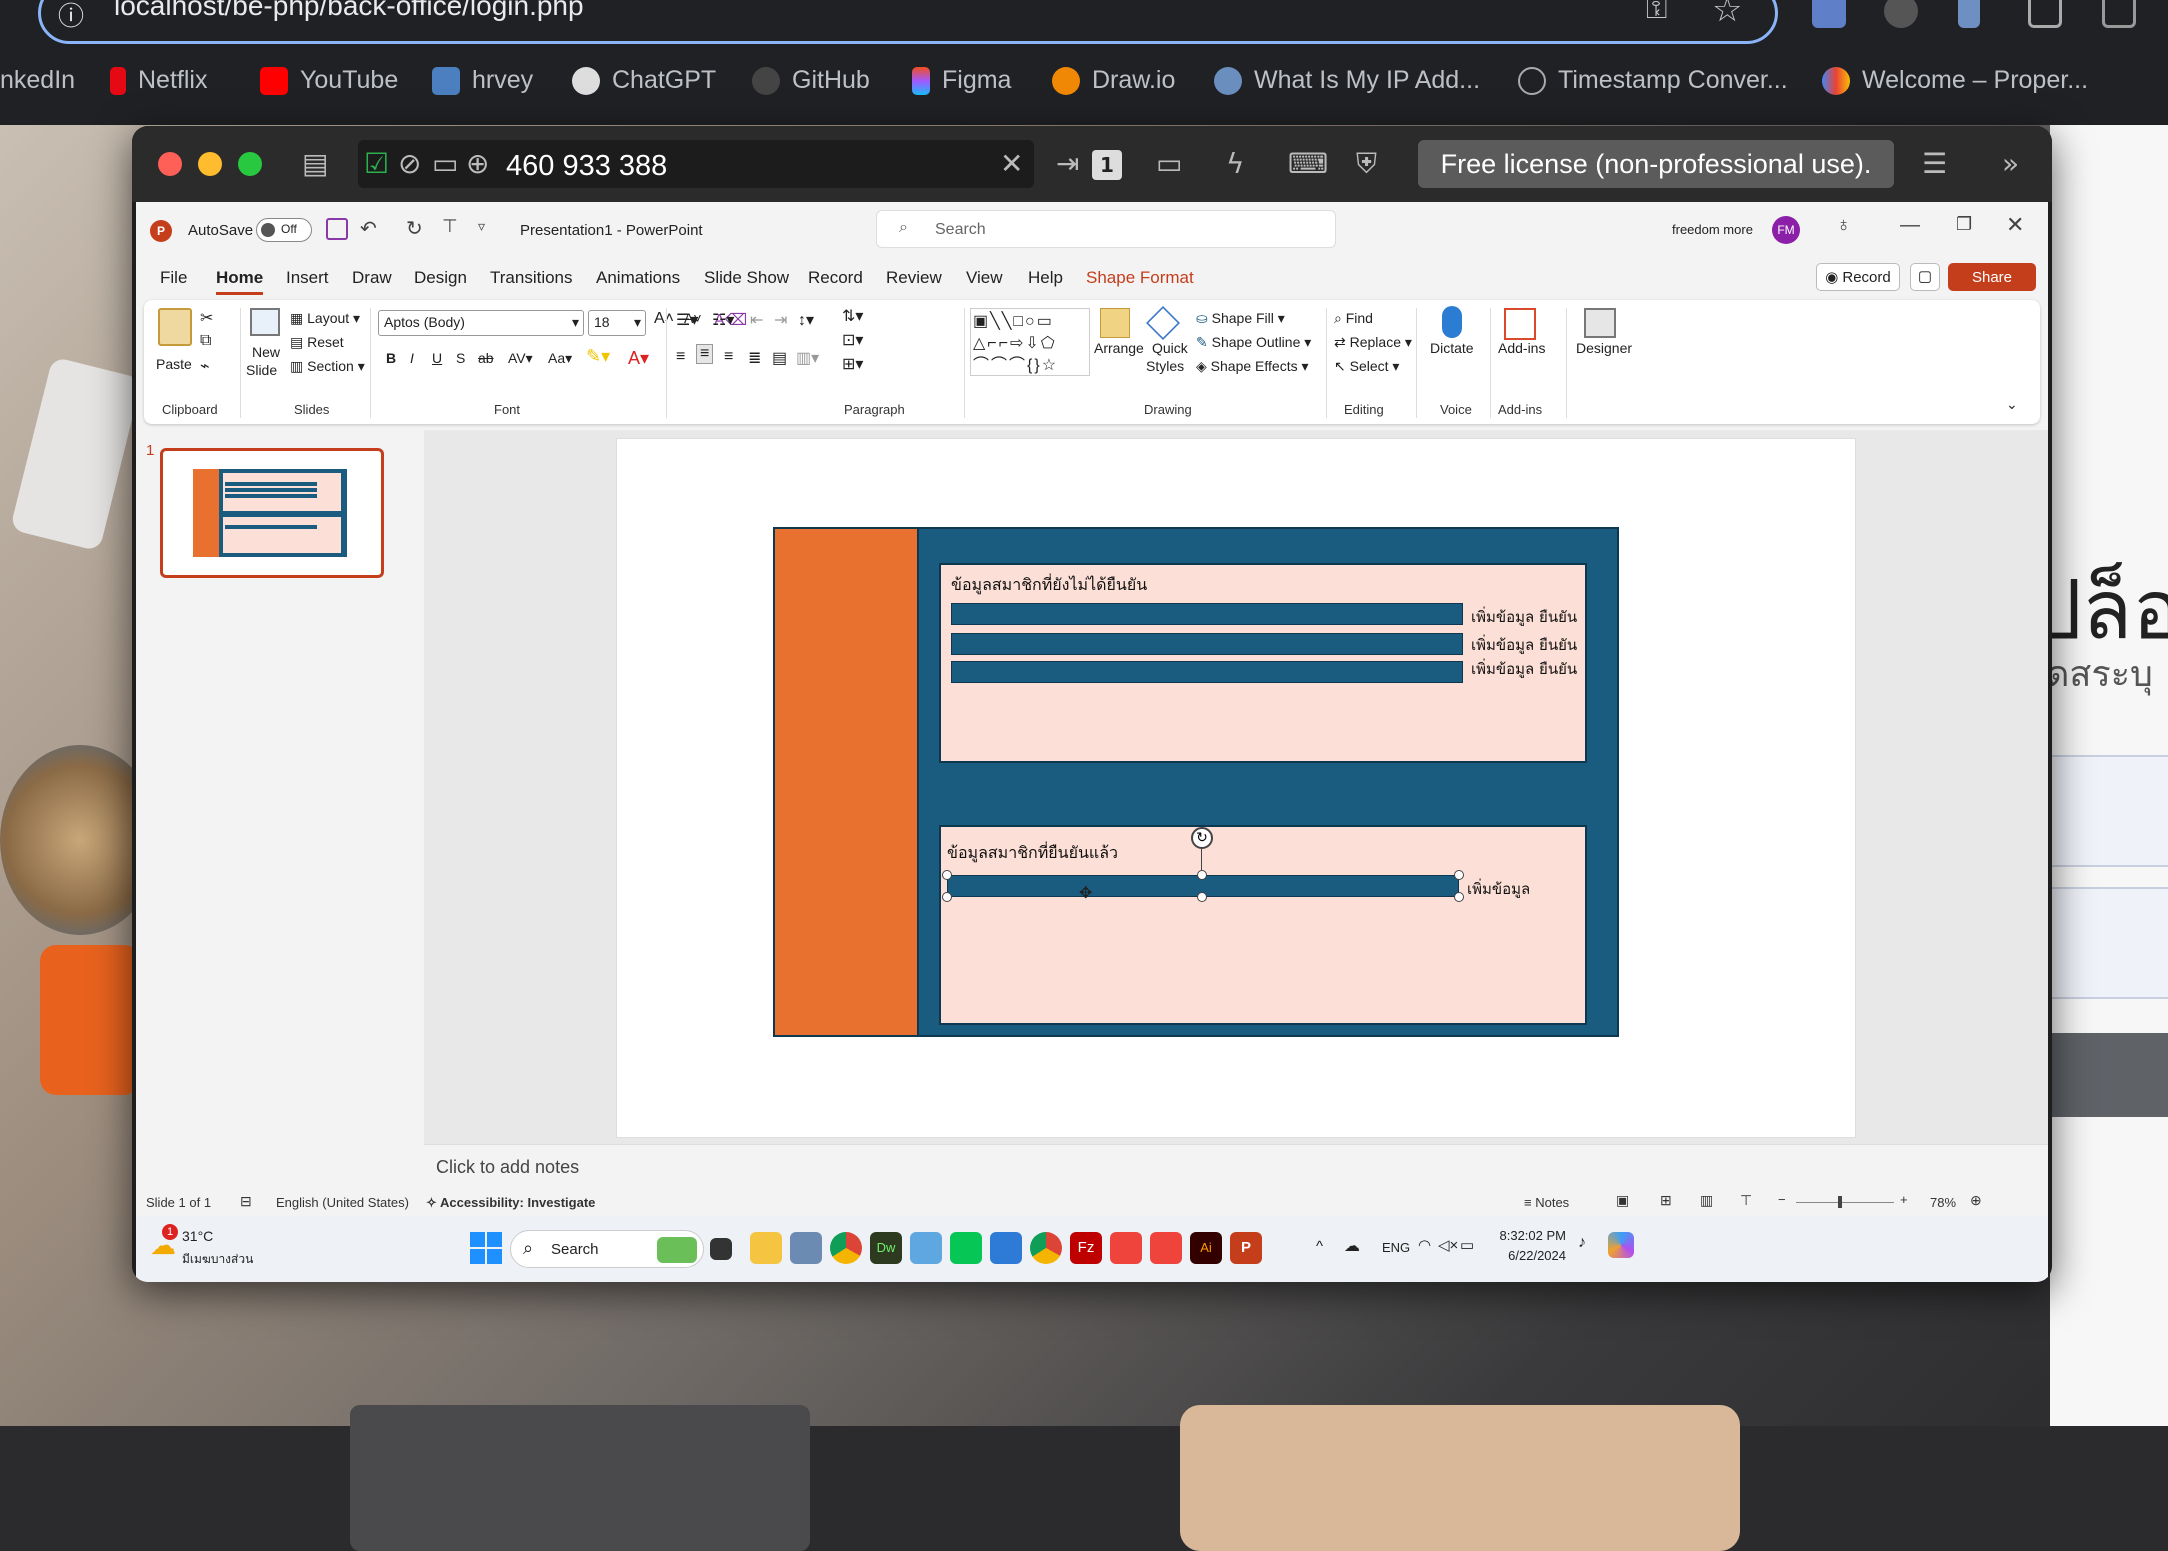  Describe the element at coordinates (806, 320) in the screenshot. I see `line-spacing-icon: ↕▾` at that location.